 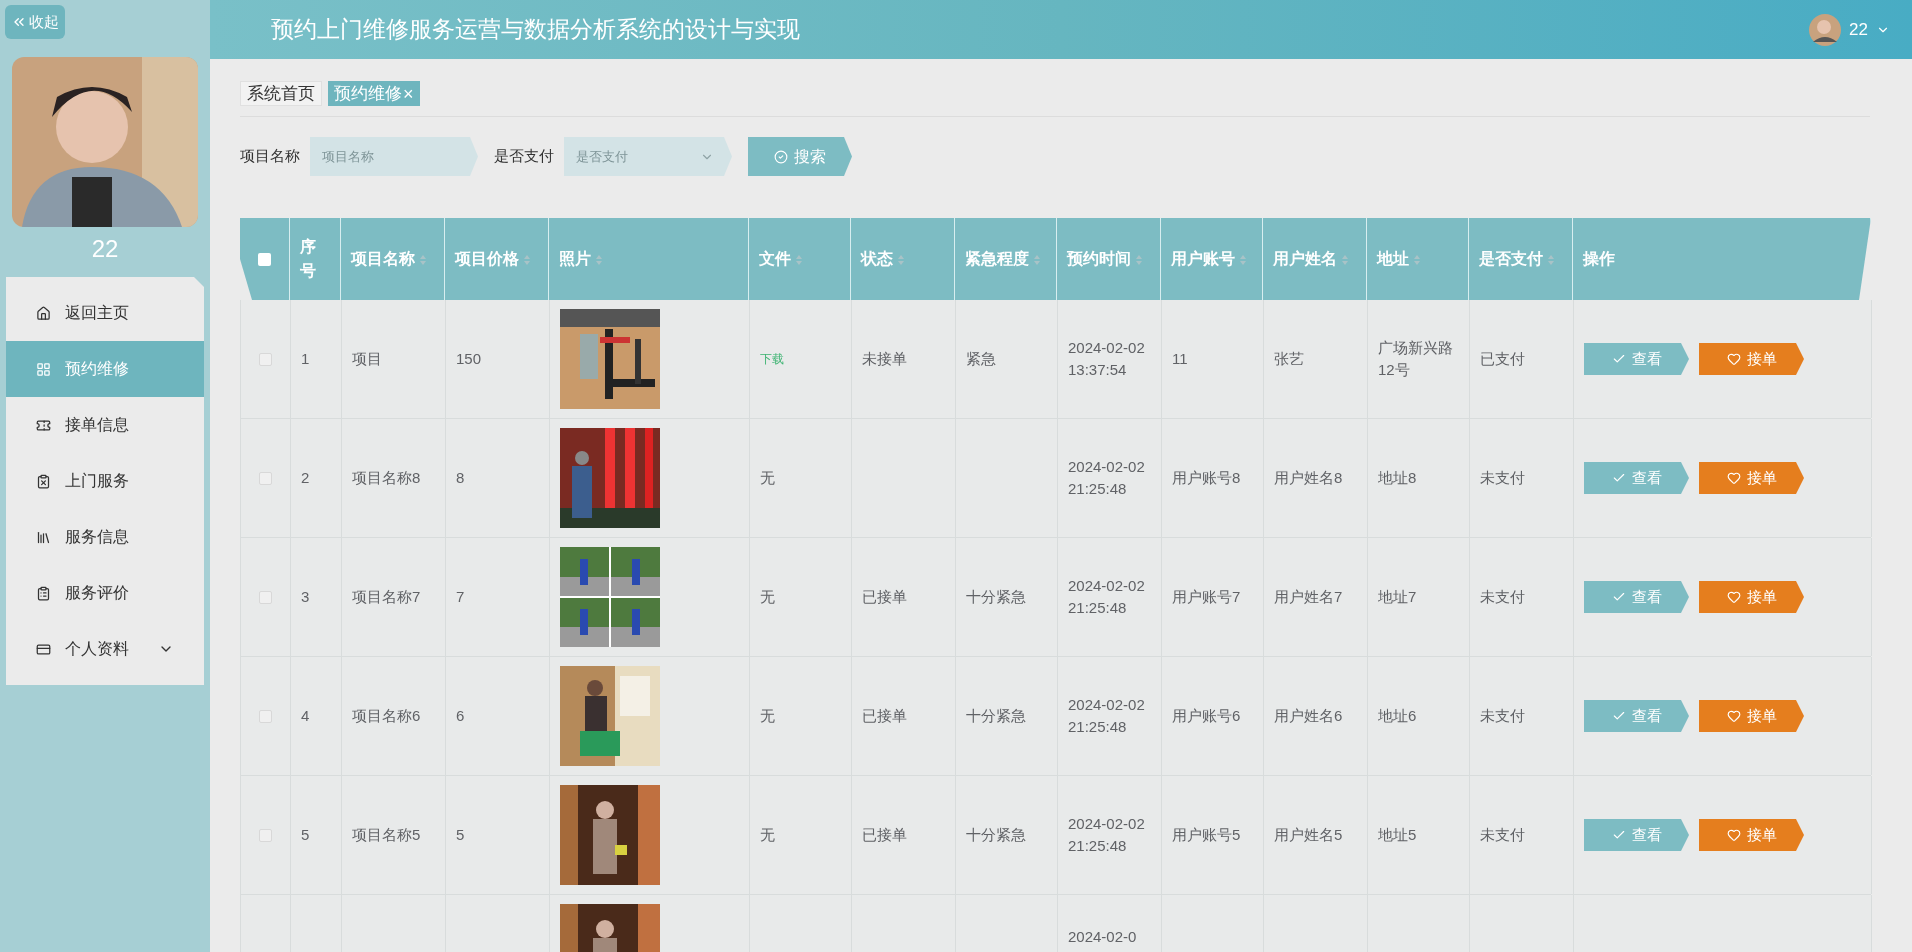 What do you see at coordinates (105, 537) in the screenshot?
I see `sidebar-item: 服务信息` at bounding box center [105, 537].